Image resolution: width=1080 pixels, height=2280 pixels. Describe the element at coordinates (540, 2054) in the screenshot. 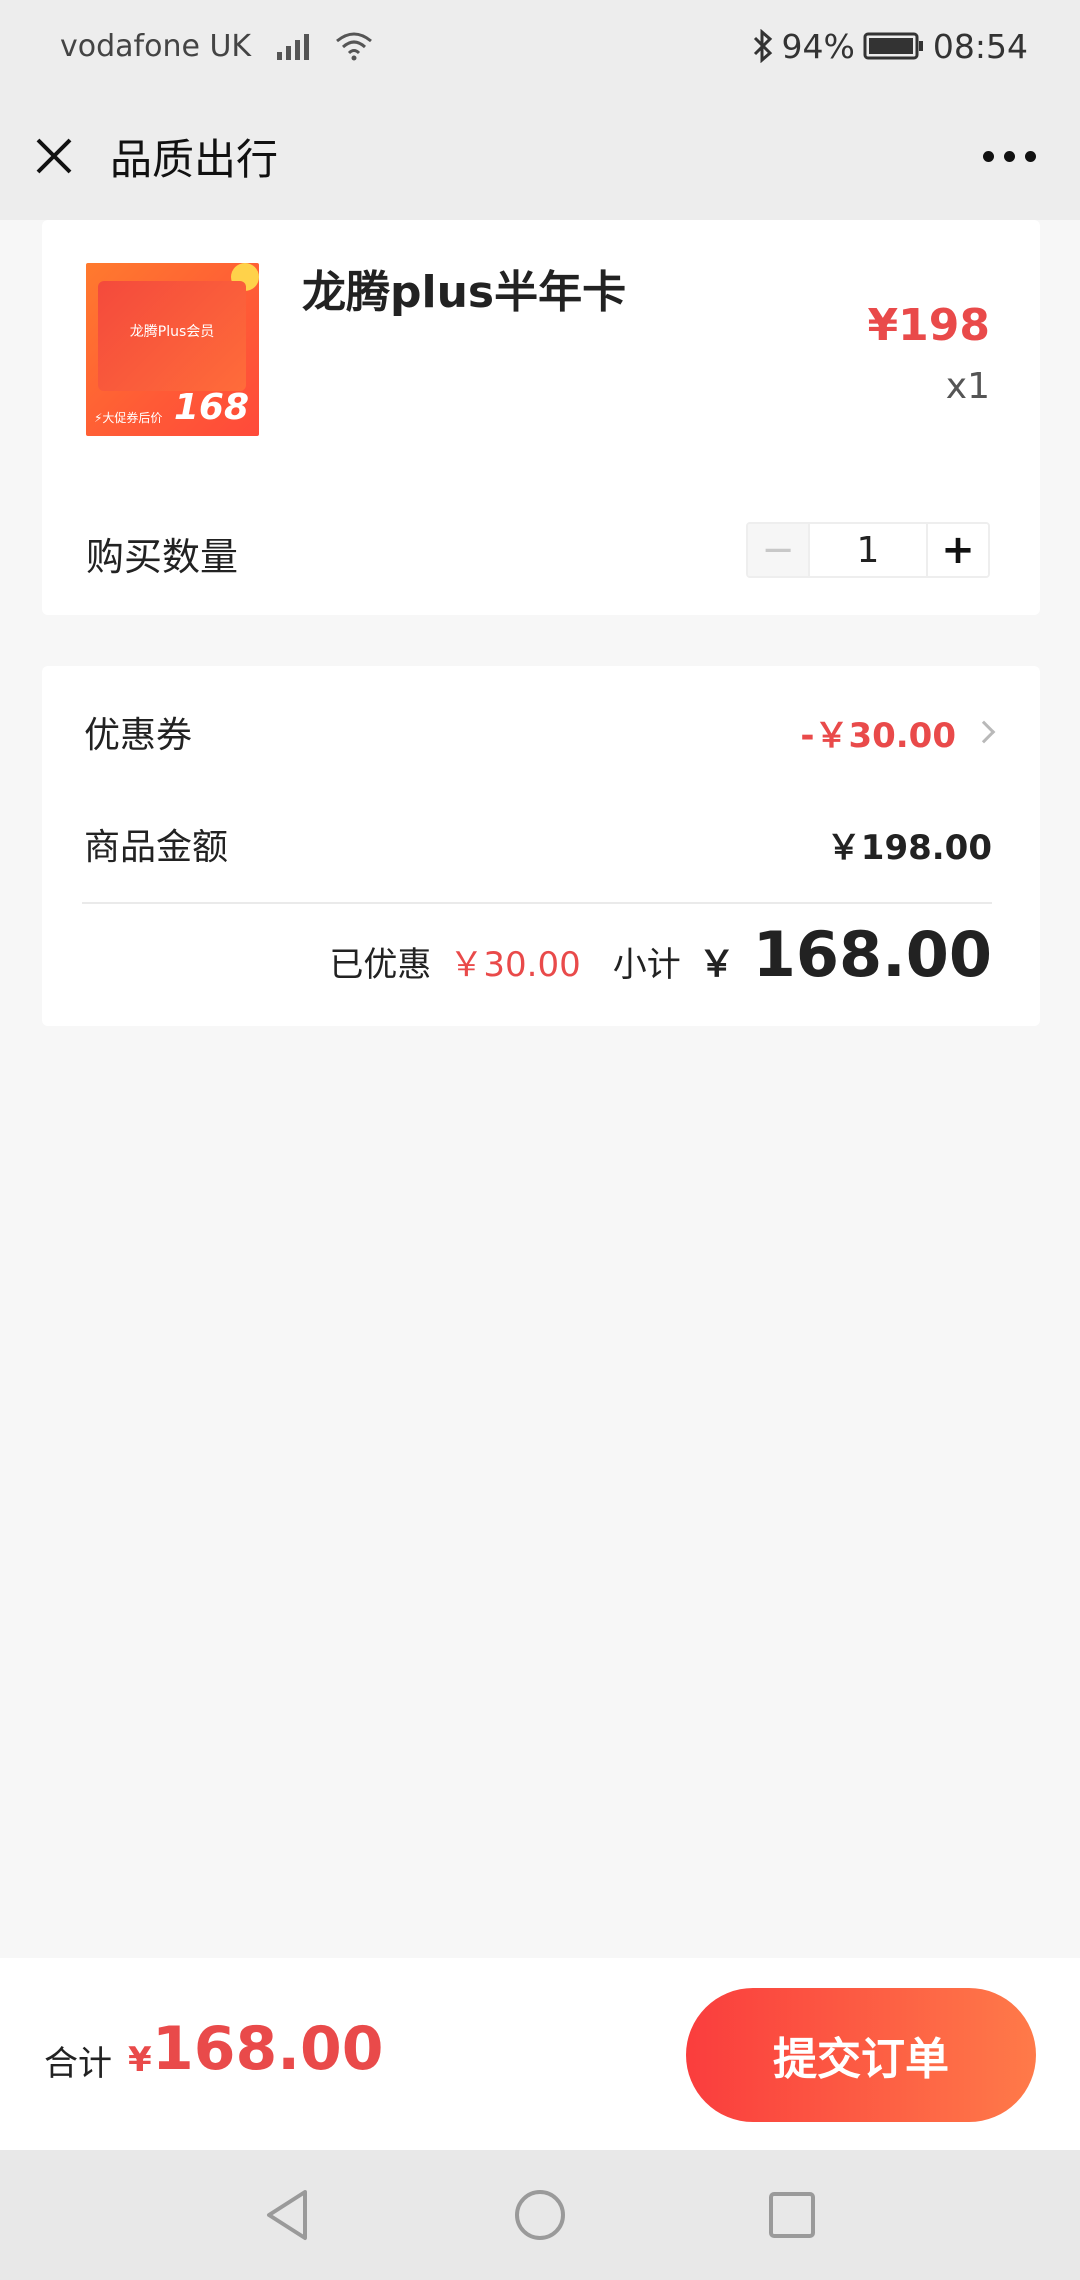

I see `bottom-bar: 合计 ¥ 168.00 提交订单` at that location.